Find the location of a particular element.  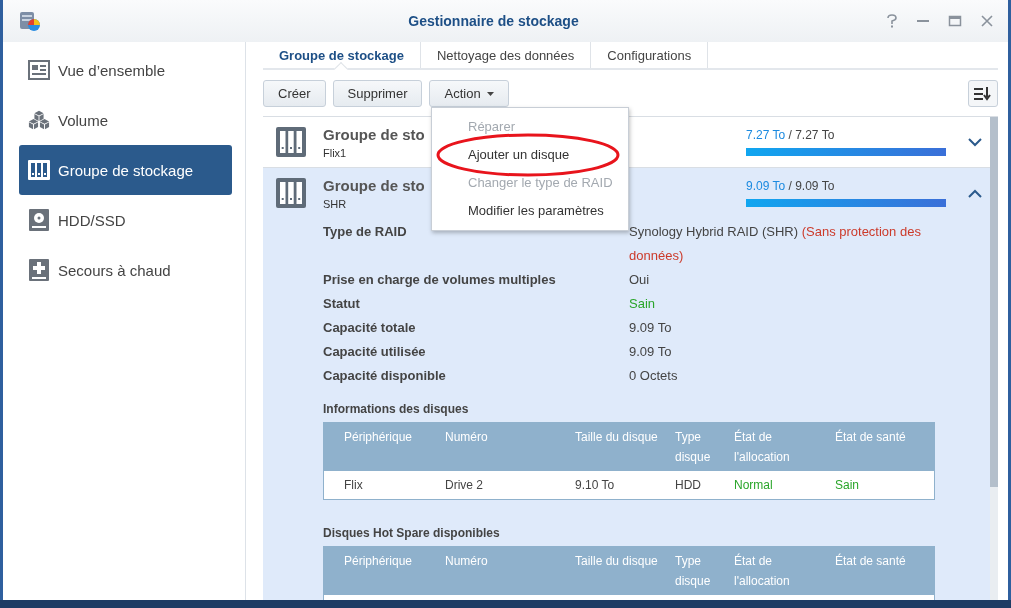

sort-button is located at coordinates (983, 93).